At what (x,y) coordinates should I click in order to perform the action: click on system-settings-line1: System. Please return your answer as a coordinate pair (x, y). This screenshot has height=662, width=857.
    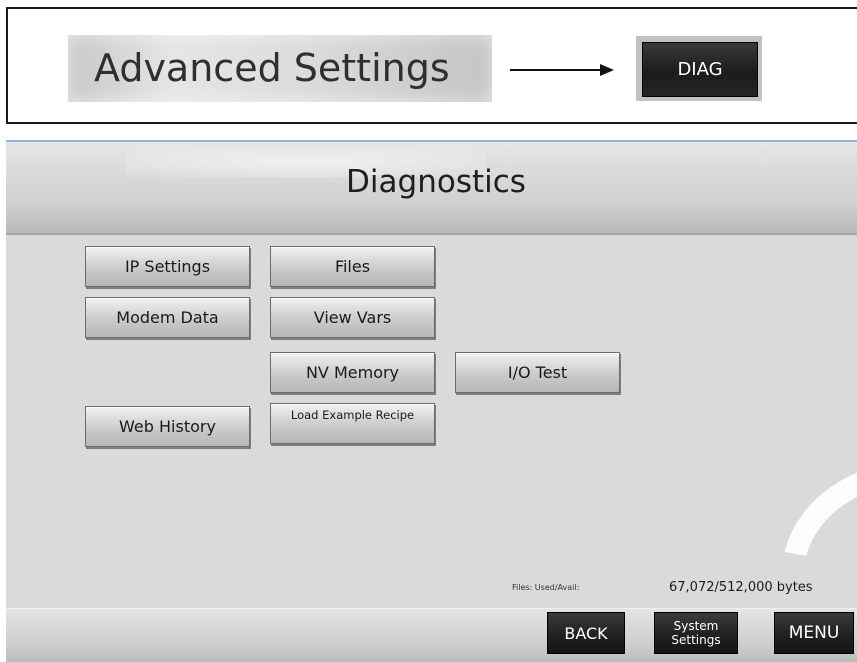
    Looking at the image, I should click on (696, 626).